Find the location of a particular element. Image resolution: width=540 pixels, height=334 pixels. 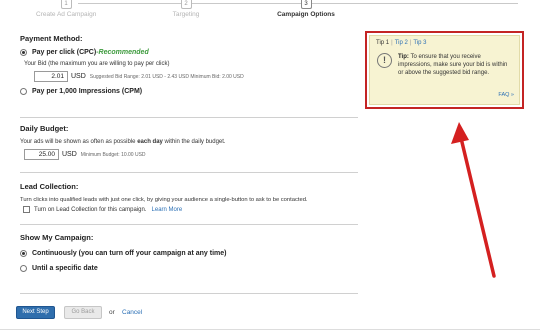

exclamation-circle-icon: ! is located at coordinates (384, 60).